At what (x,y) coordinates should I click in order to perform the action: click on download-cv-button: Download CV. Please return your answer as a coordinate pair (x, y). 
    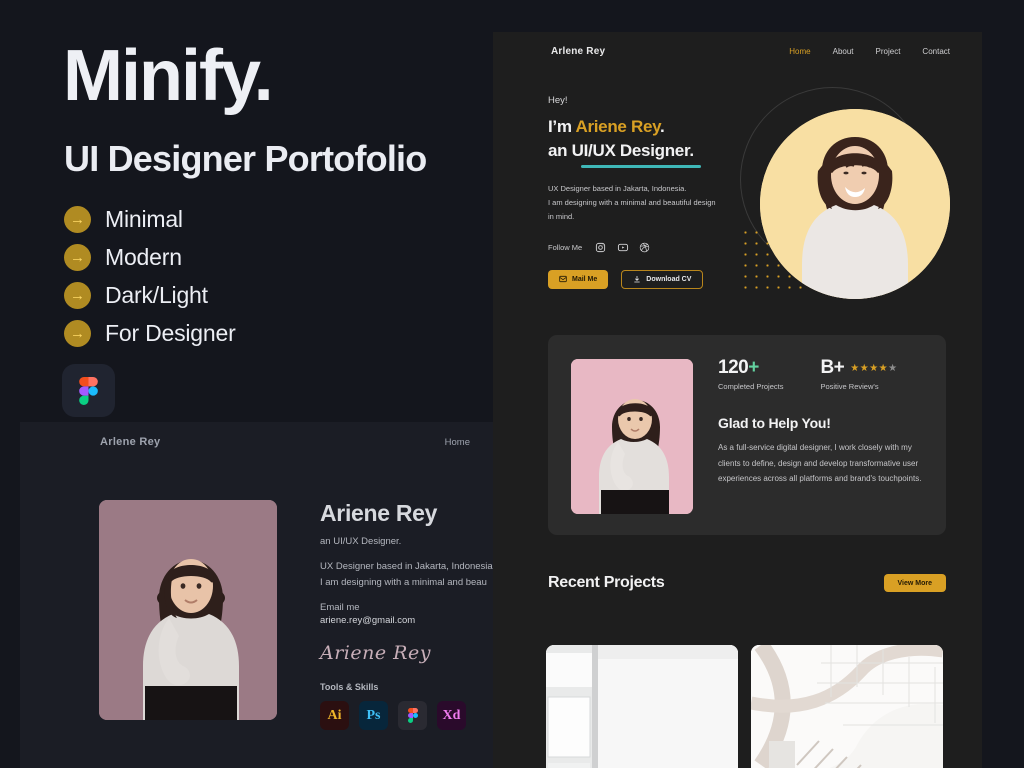
    Looking at the image, I should click on (662, 279).